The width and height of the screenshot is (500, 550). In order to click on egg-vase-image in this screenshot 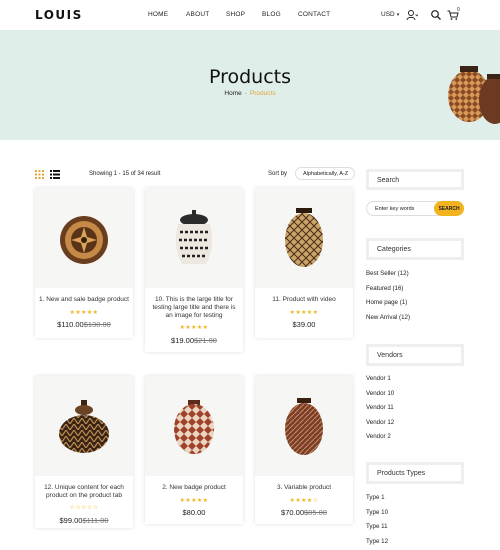, I will do `click(194, 427)`.